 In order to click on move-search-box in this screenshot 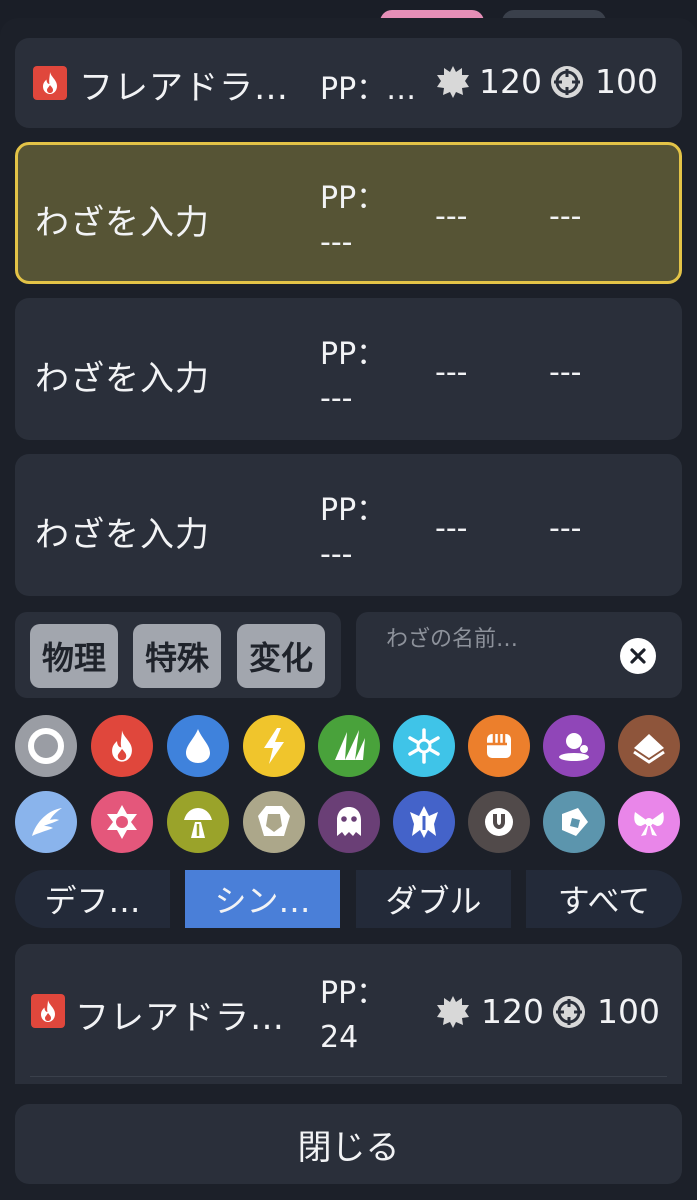, I will do `click(519, 655)`.